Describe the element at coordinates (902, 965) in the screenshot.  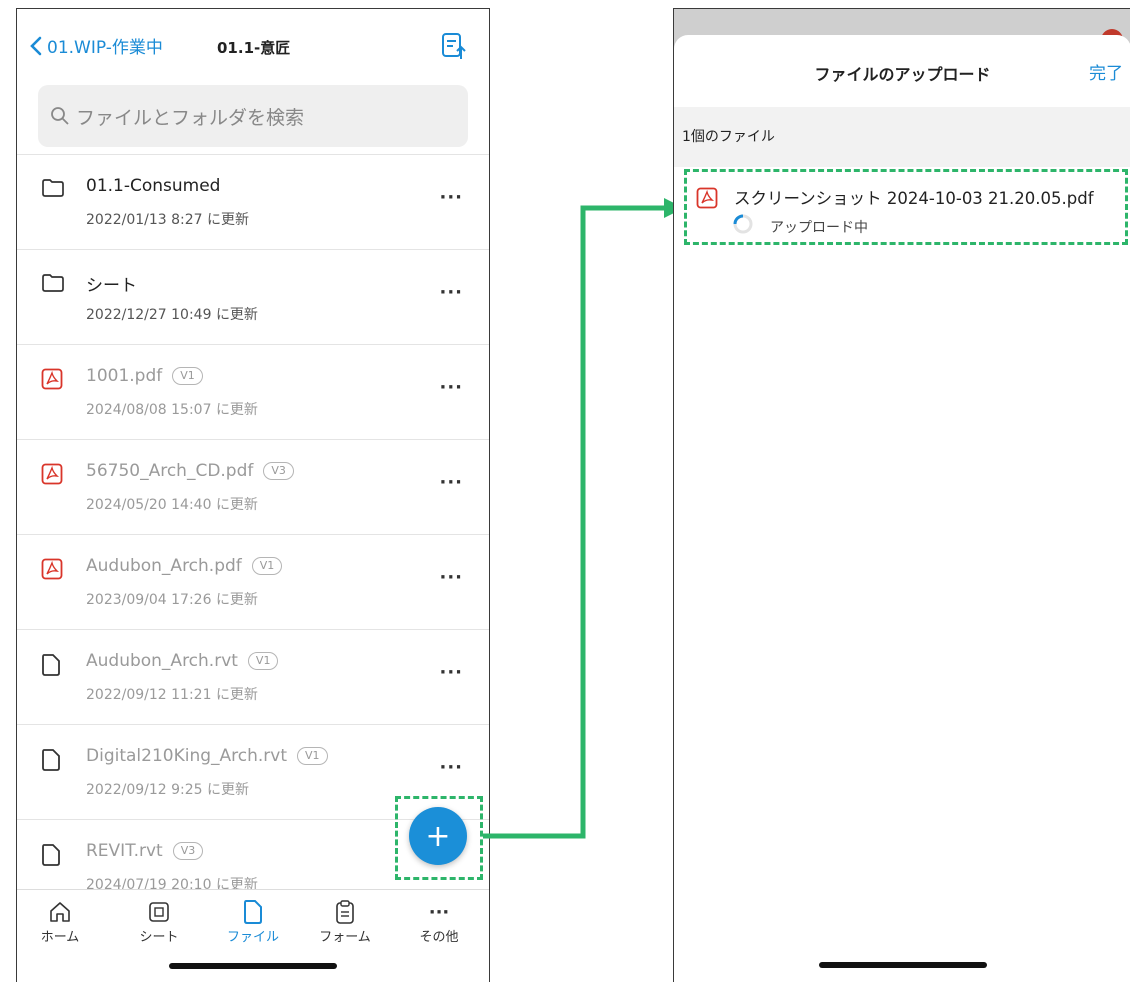
I see `home-indicator` at that location.